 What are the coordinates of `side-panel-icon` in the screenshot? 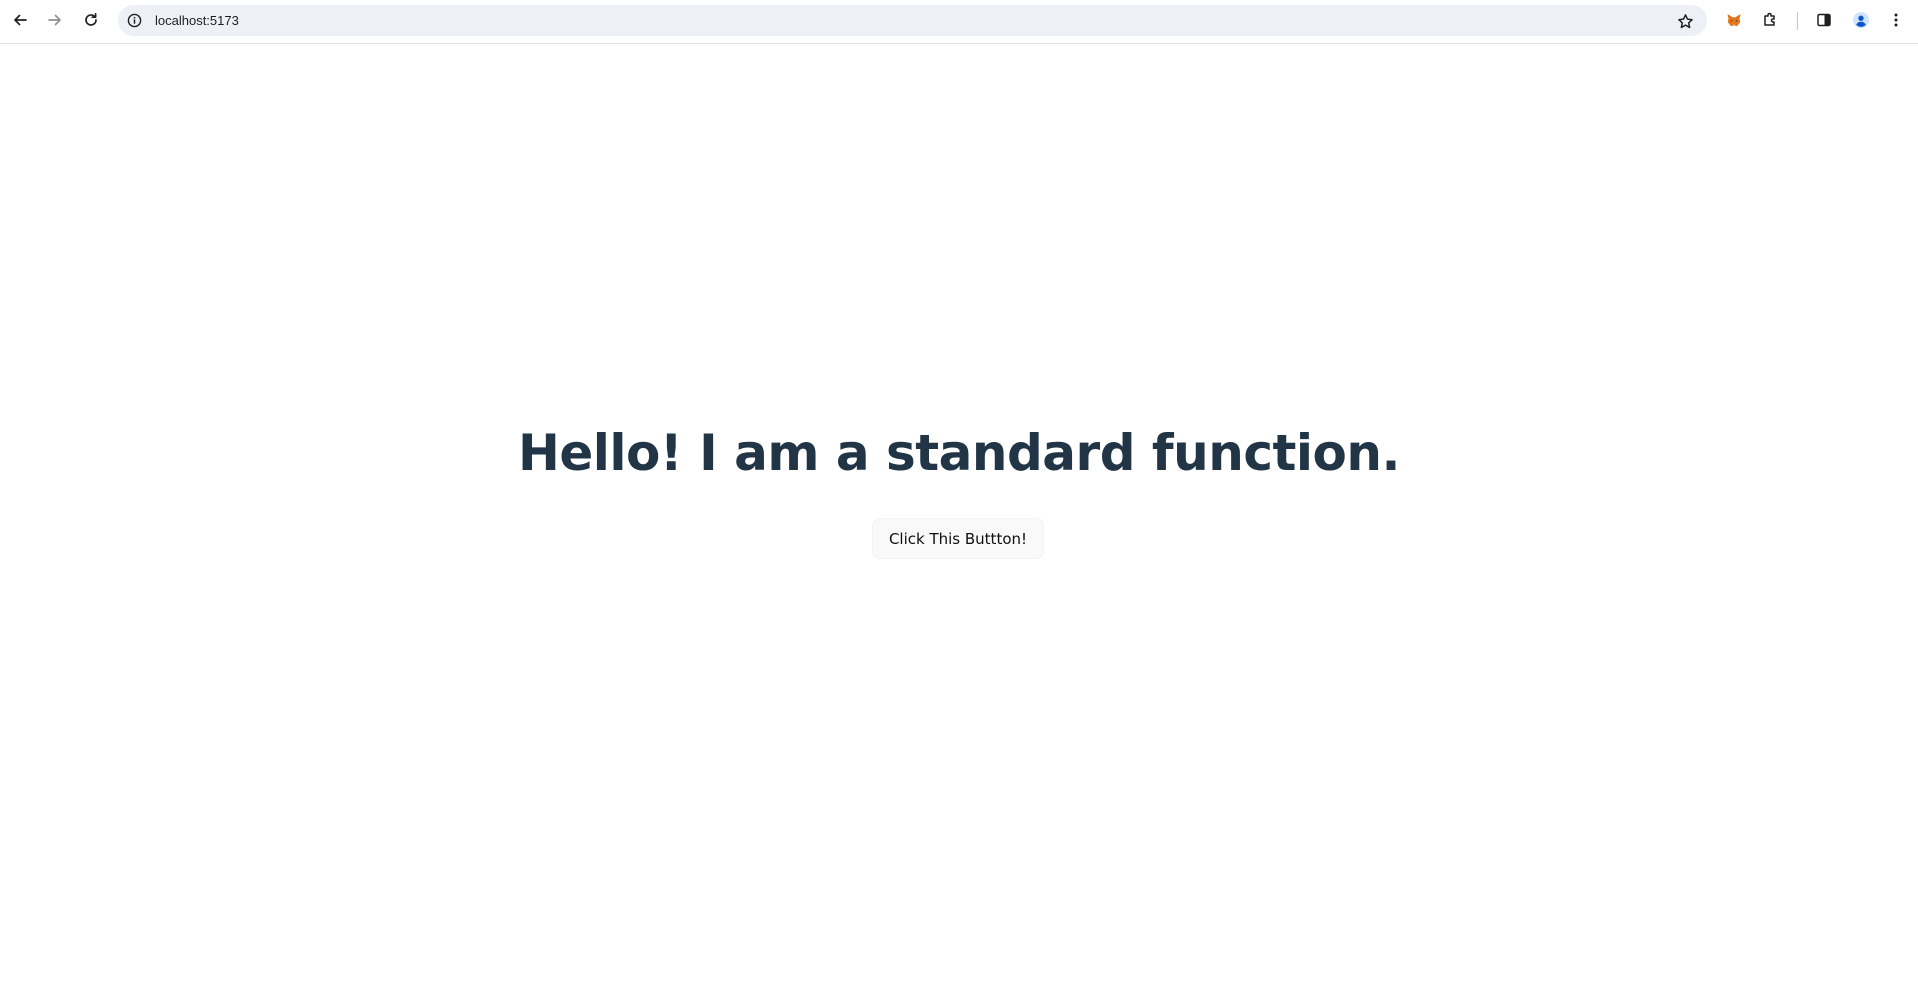 It's located at (1824, 20).